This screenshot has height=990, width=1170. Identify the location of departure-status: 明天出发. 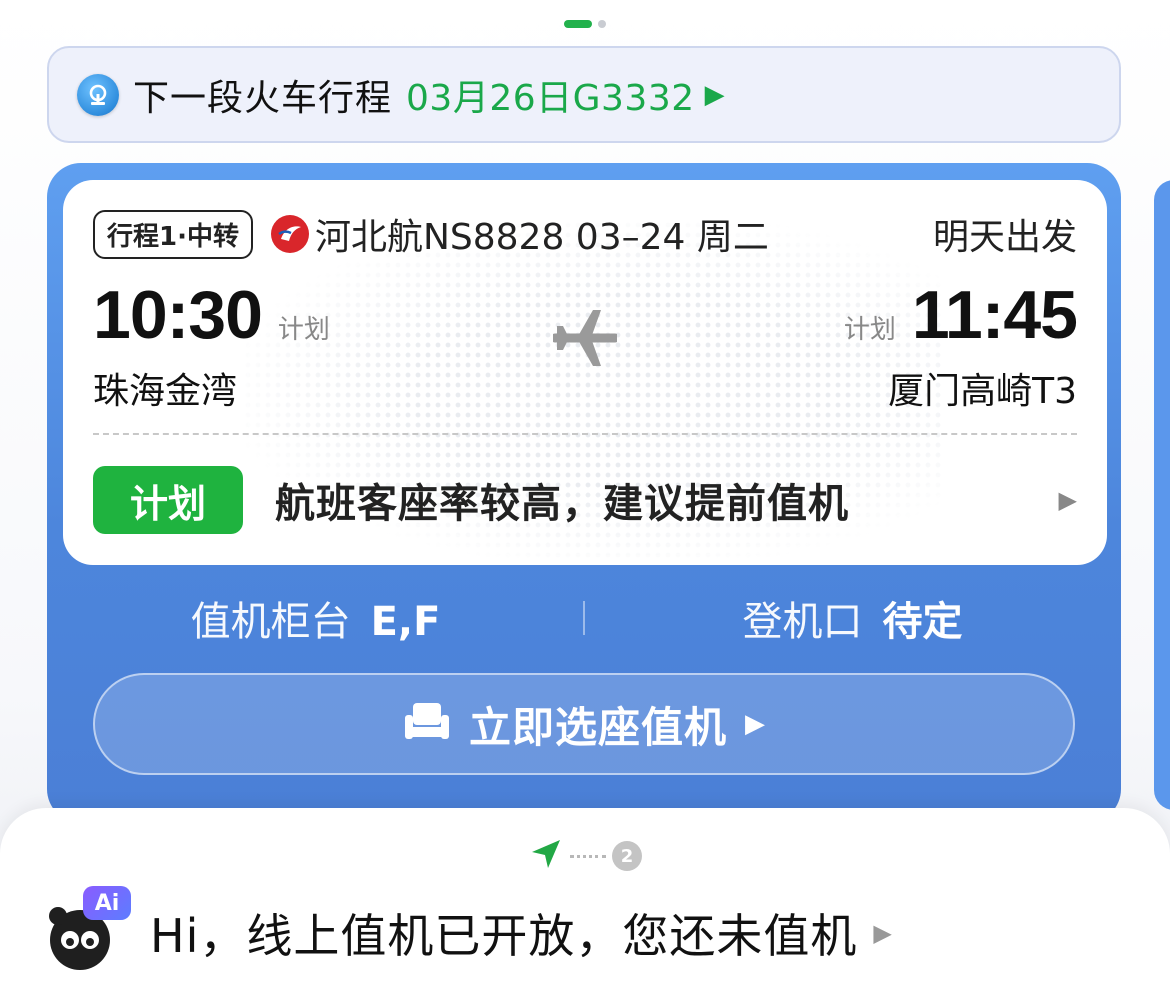
(1004, 237).